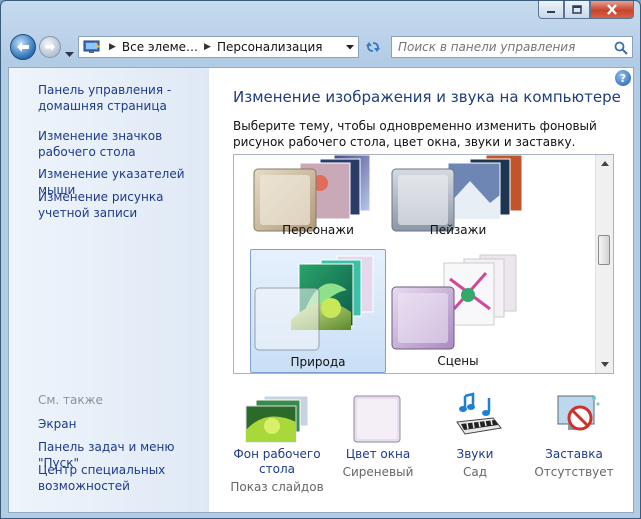 This screenshot has height=519, width=641. What do you see at coordinates (277, 487) in the screenshot?
I see `desktop-background-value: Показ слайдов` at bounding box center [277, 487].